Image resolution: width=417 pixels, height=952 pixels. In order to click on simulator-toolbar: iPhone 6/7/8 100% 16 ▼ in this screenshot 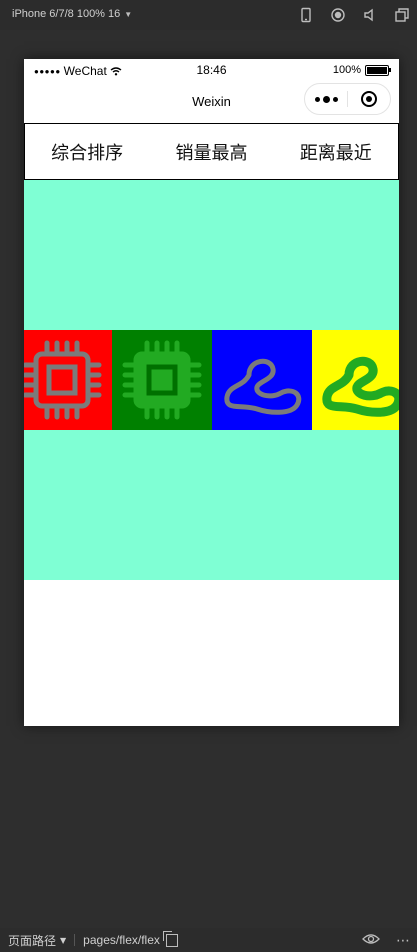, I will do `click(208, 15)`.